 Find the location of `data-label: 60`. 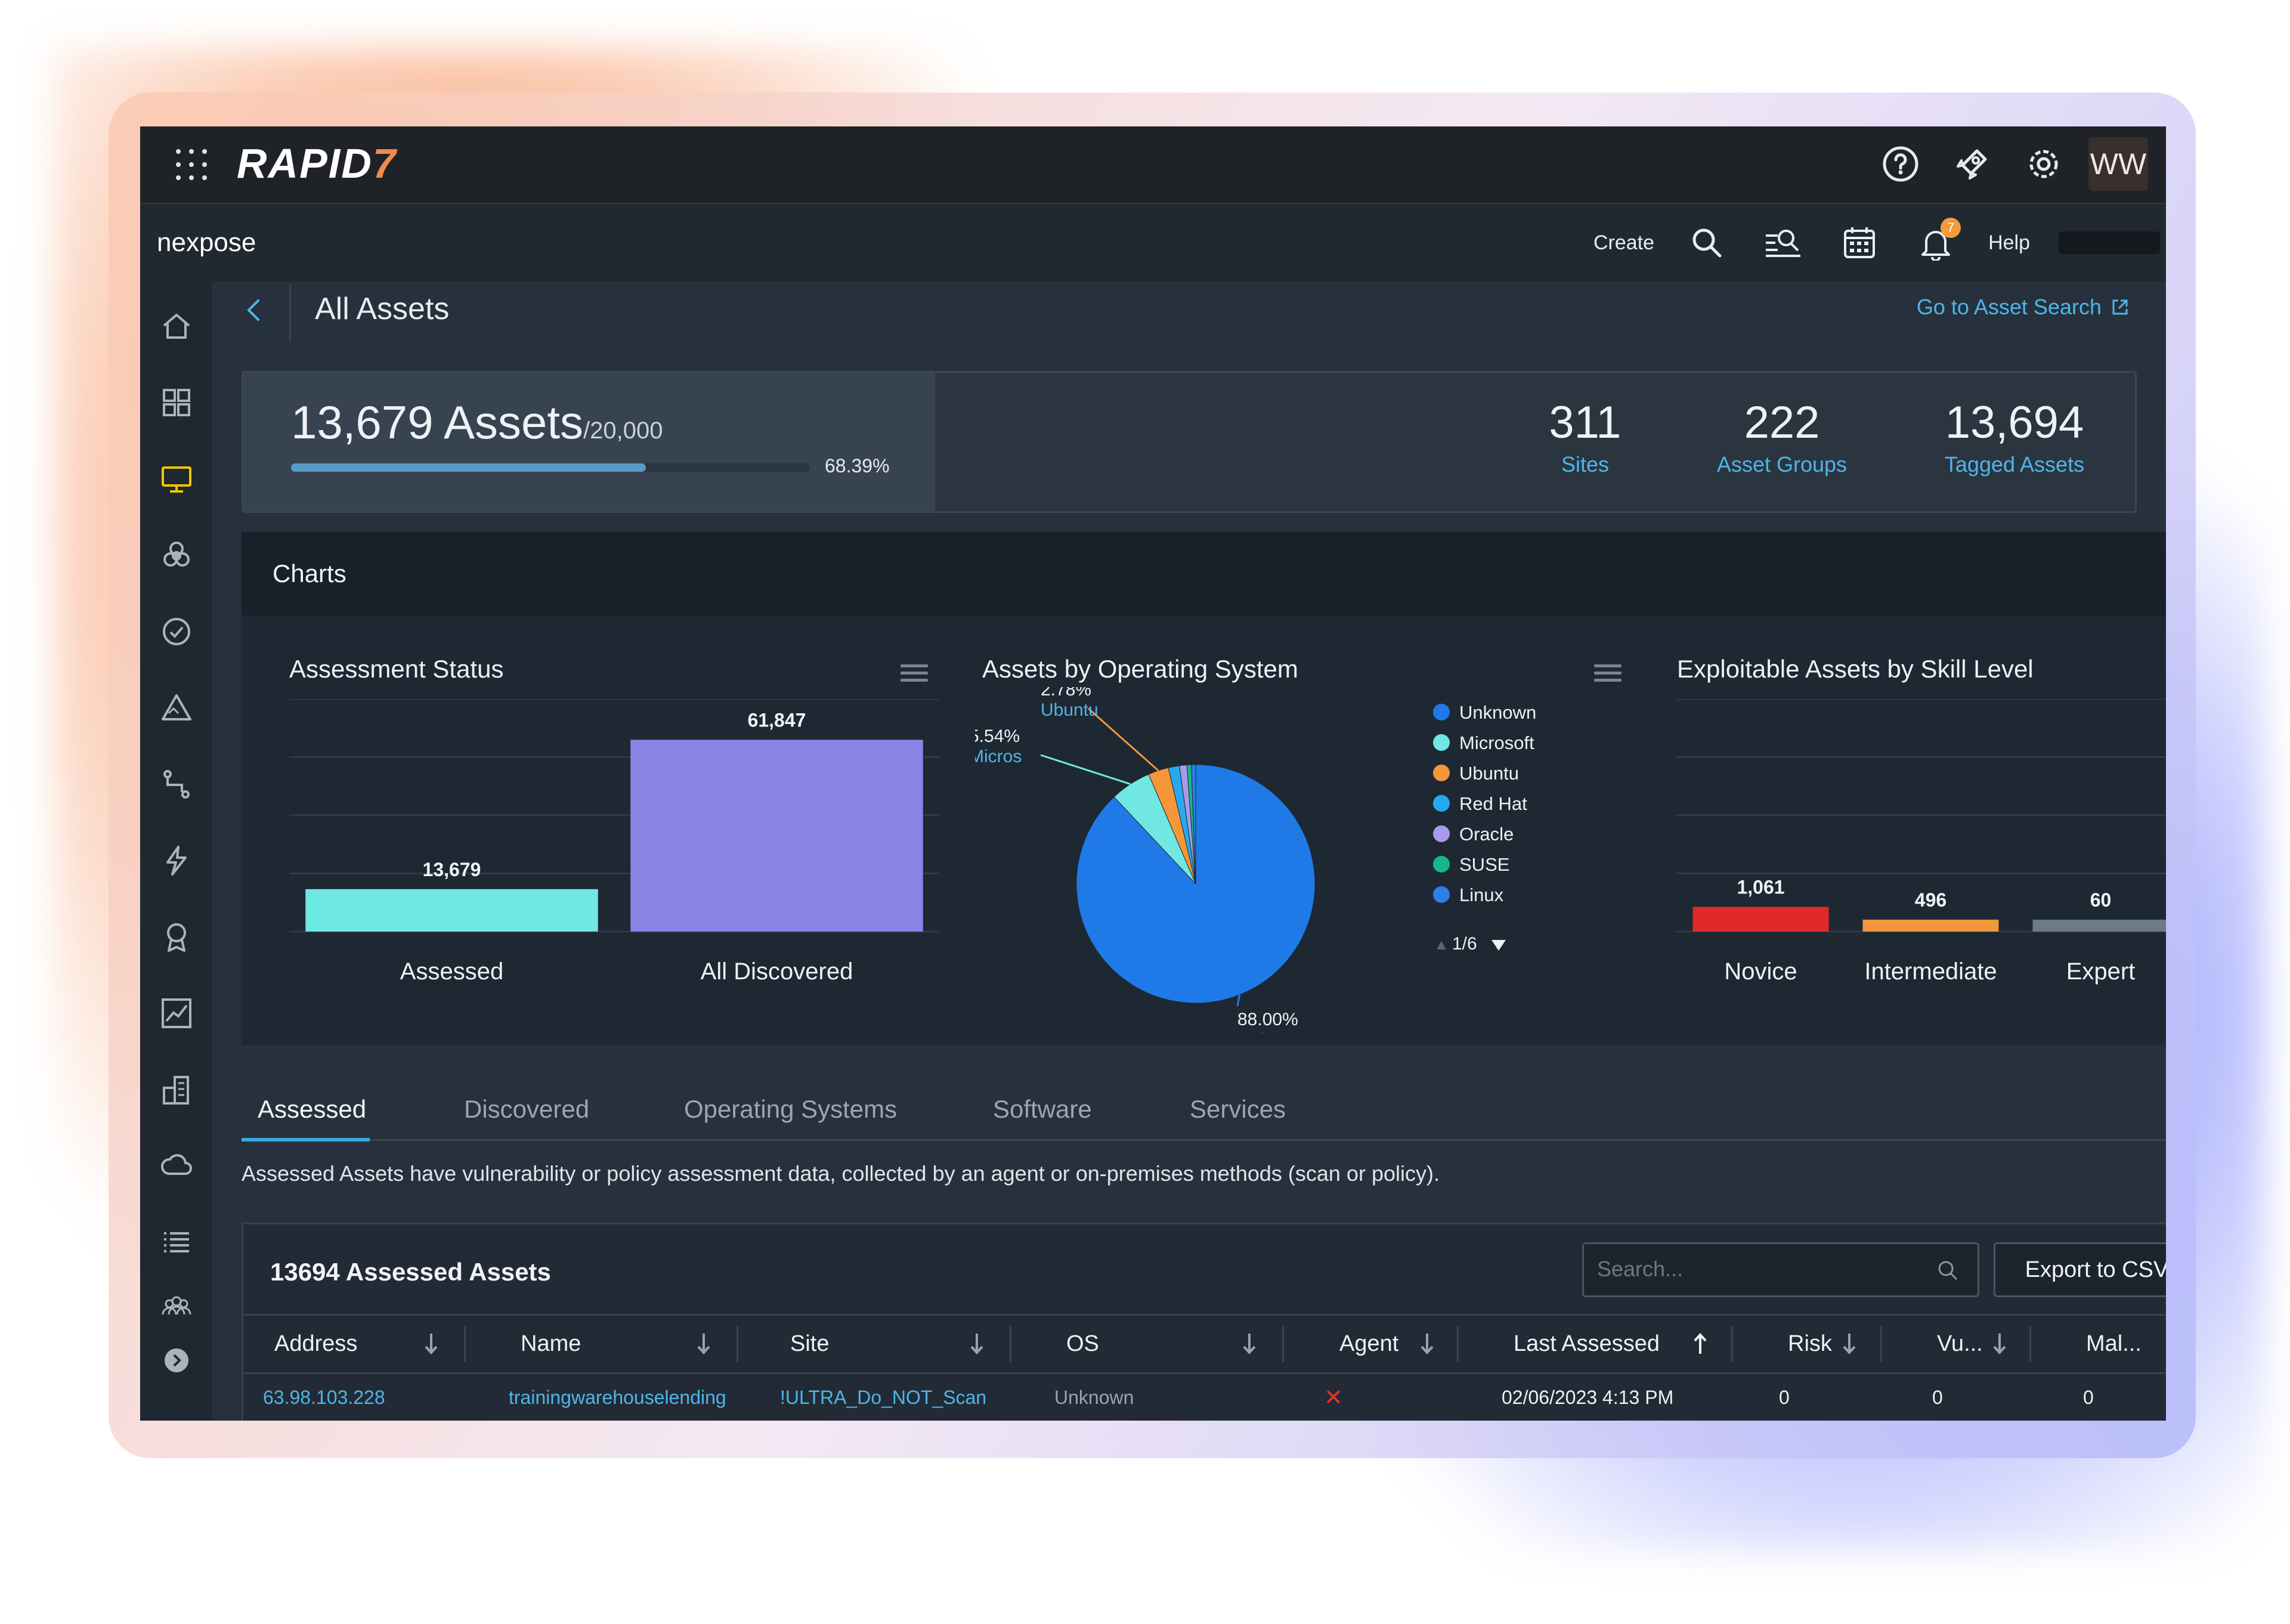

data-label: 60 is located at coordinates (2101, 900).